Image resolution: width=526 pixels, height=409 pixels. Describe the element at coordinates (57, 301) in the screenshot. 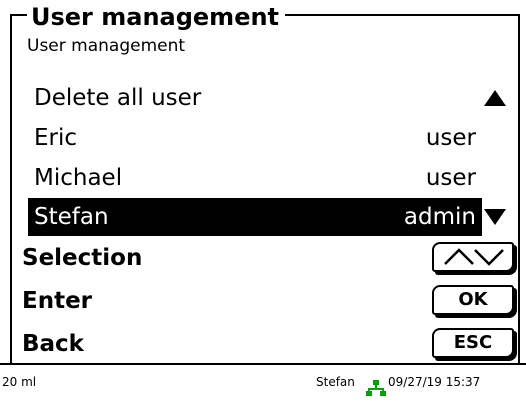

I see `enter-label: Enter` at that location.